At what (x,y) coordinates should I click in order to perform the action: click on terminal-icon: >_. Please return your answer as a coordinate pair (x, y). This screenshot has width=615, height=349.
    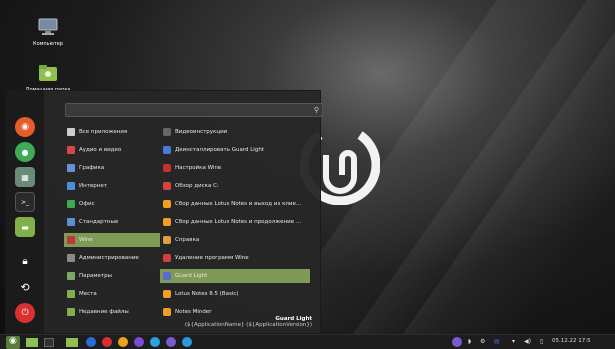
    Looking at the image, I should click on (25, 202).